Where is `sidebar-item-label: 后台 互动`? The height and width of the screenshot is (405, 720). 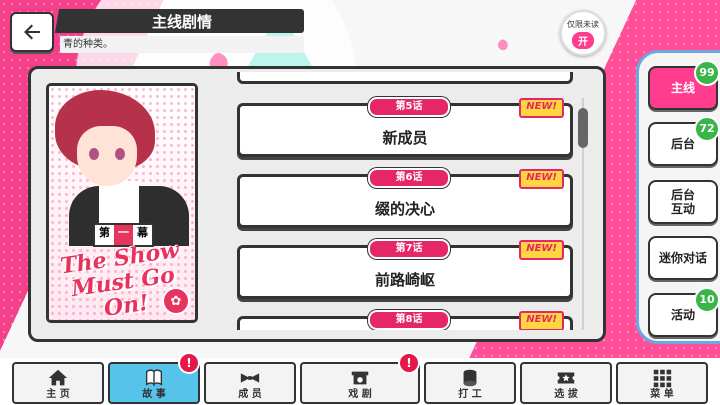
sidebar-item-label: 后台 互动 is located at coordinates (682, 202).